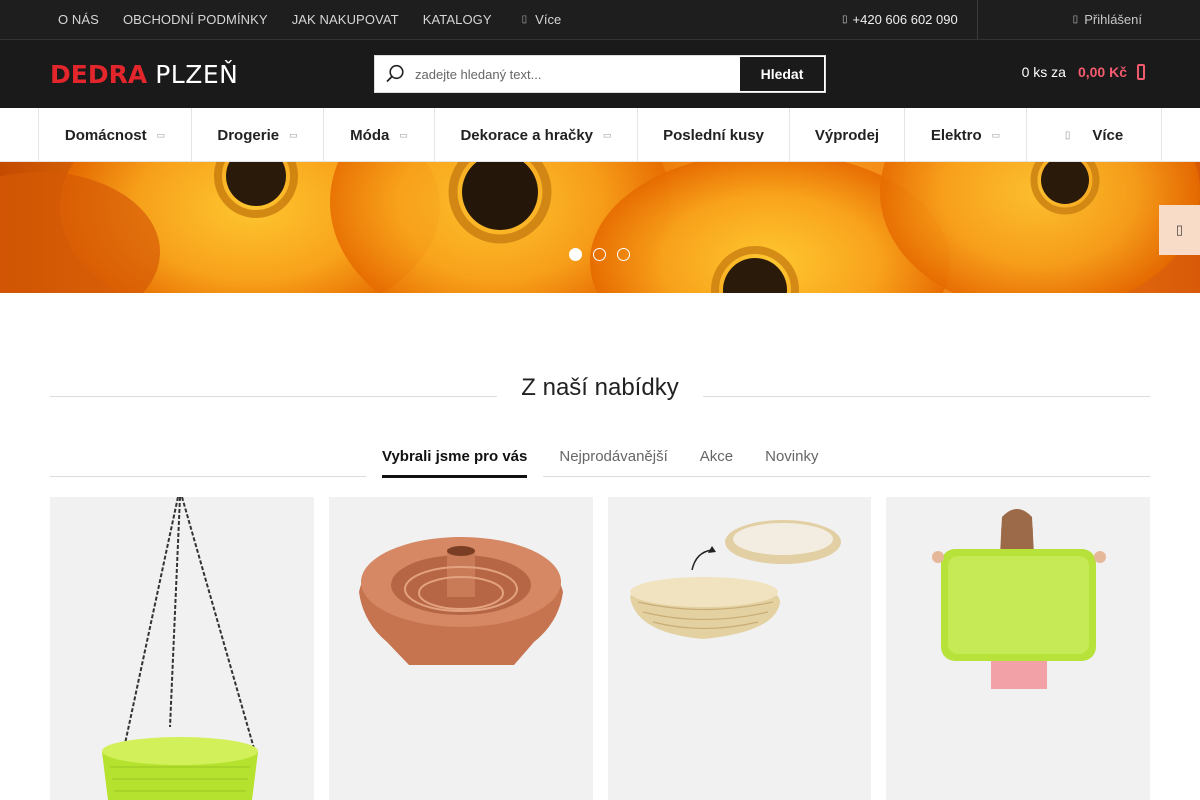 Image resolution: width=1200 pixels, height=800 pixels. What do you see at coordinates (195, 19) in the screenshot?
I see `top-link-terms: OBCHODNÍ PODMÍNKY` at bounding box center [195, 19].